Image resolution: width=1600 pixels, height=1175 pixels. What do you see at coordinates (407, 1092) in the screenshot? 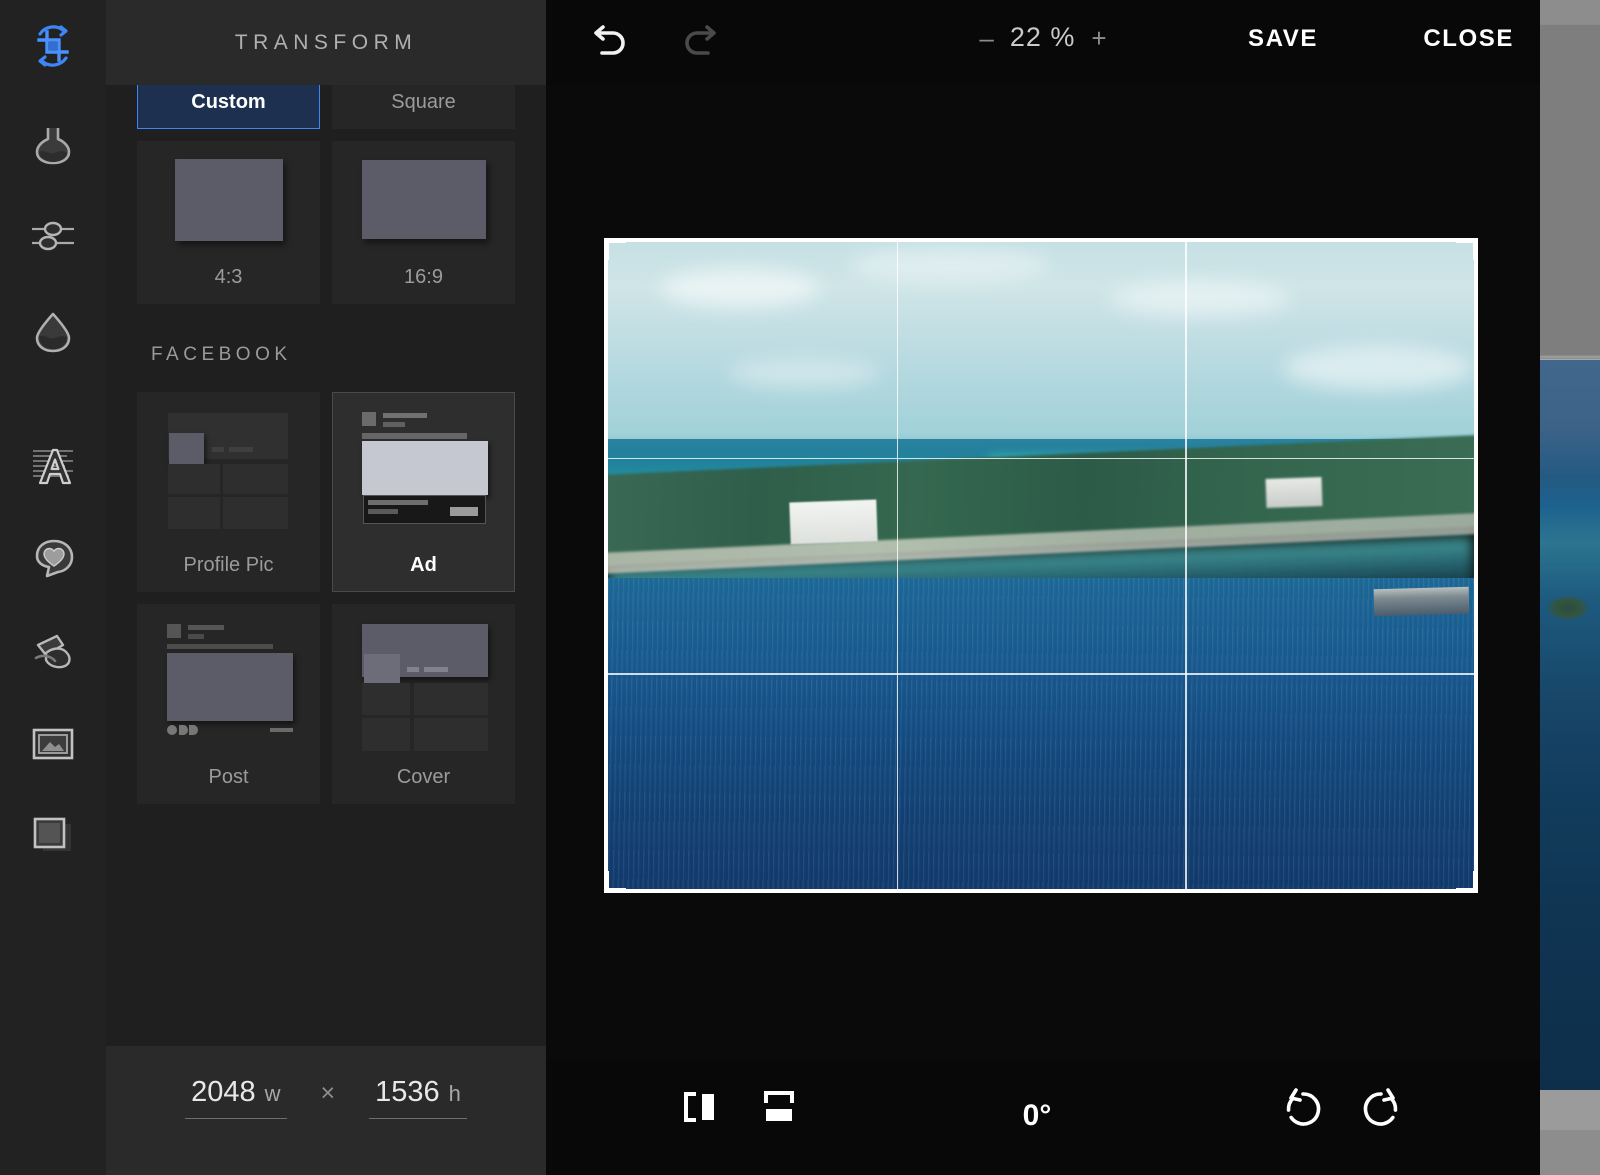
I see `height-value: 1536` at bounding box center [407, 1092].